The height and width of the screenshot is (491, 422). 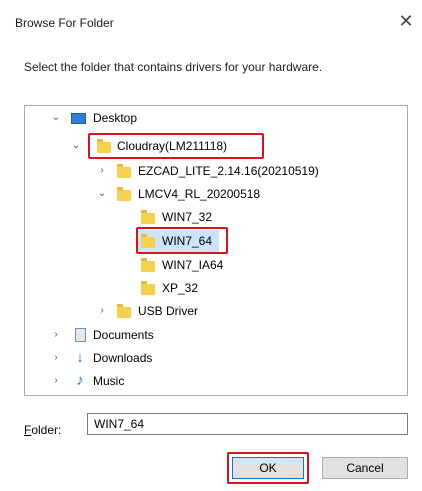 I want to click on tree-item-ezcad: › EZCAD_LITE_2.14.16(20210519), so click(x=215, y=171).